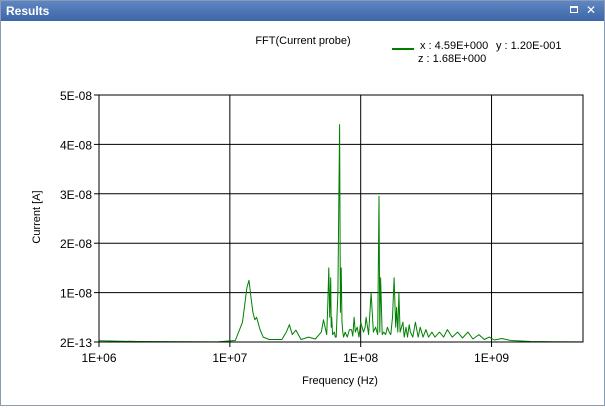 This screenshot has height=410, width=605. What do you see at coordinates (76, 343) in the screenshot?
I see `y-tick-label: 2E-13` at bounding box center [76, 343].